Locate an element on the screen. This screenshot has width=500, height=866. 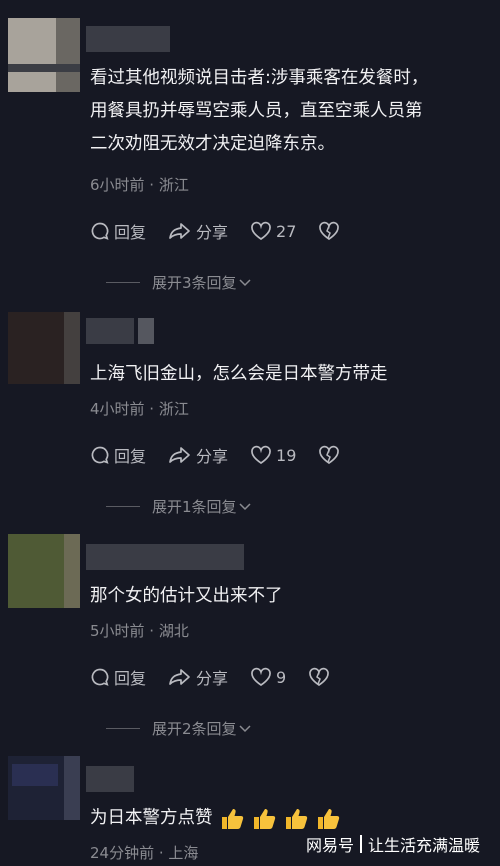
comment-text: 上海飞旧金山，怎么会是日本警方带走 is located at coordinates (290, 374).